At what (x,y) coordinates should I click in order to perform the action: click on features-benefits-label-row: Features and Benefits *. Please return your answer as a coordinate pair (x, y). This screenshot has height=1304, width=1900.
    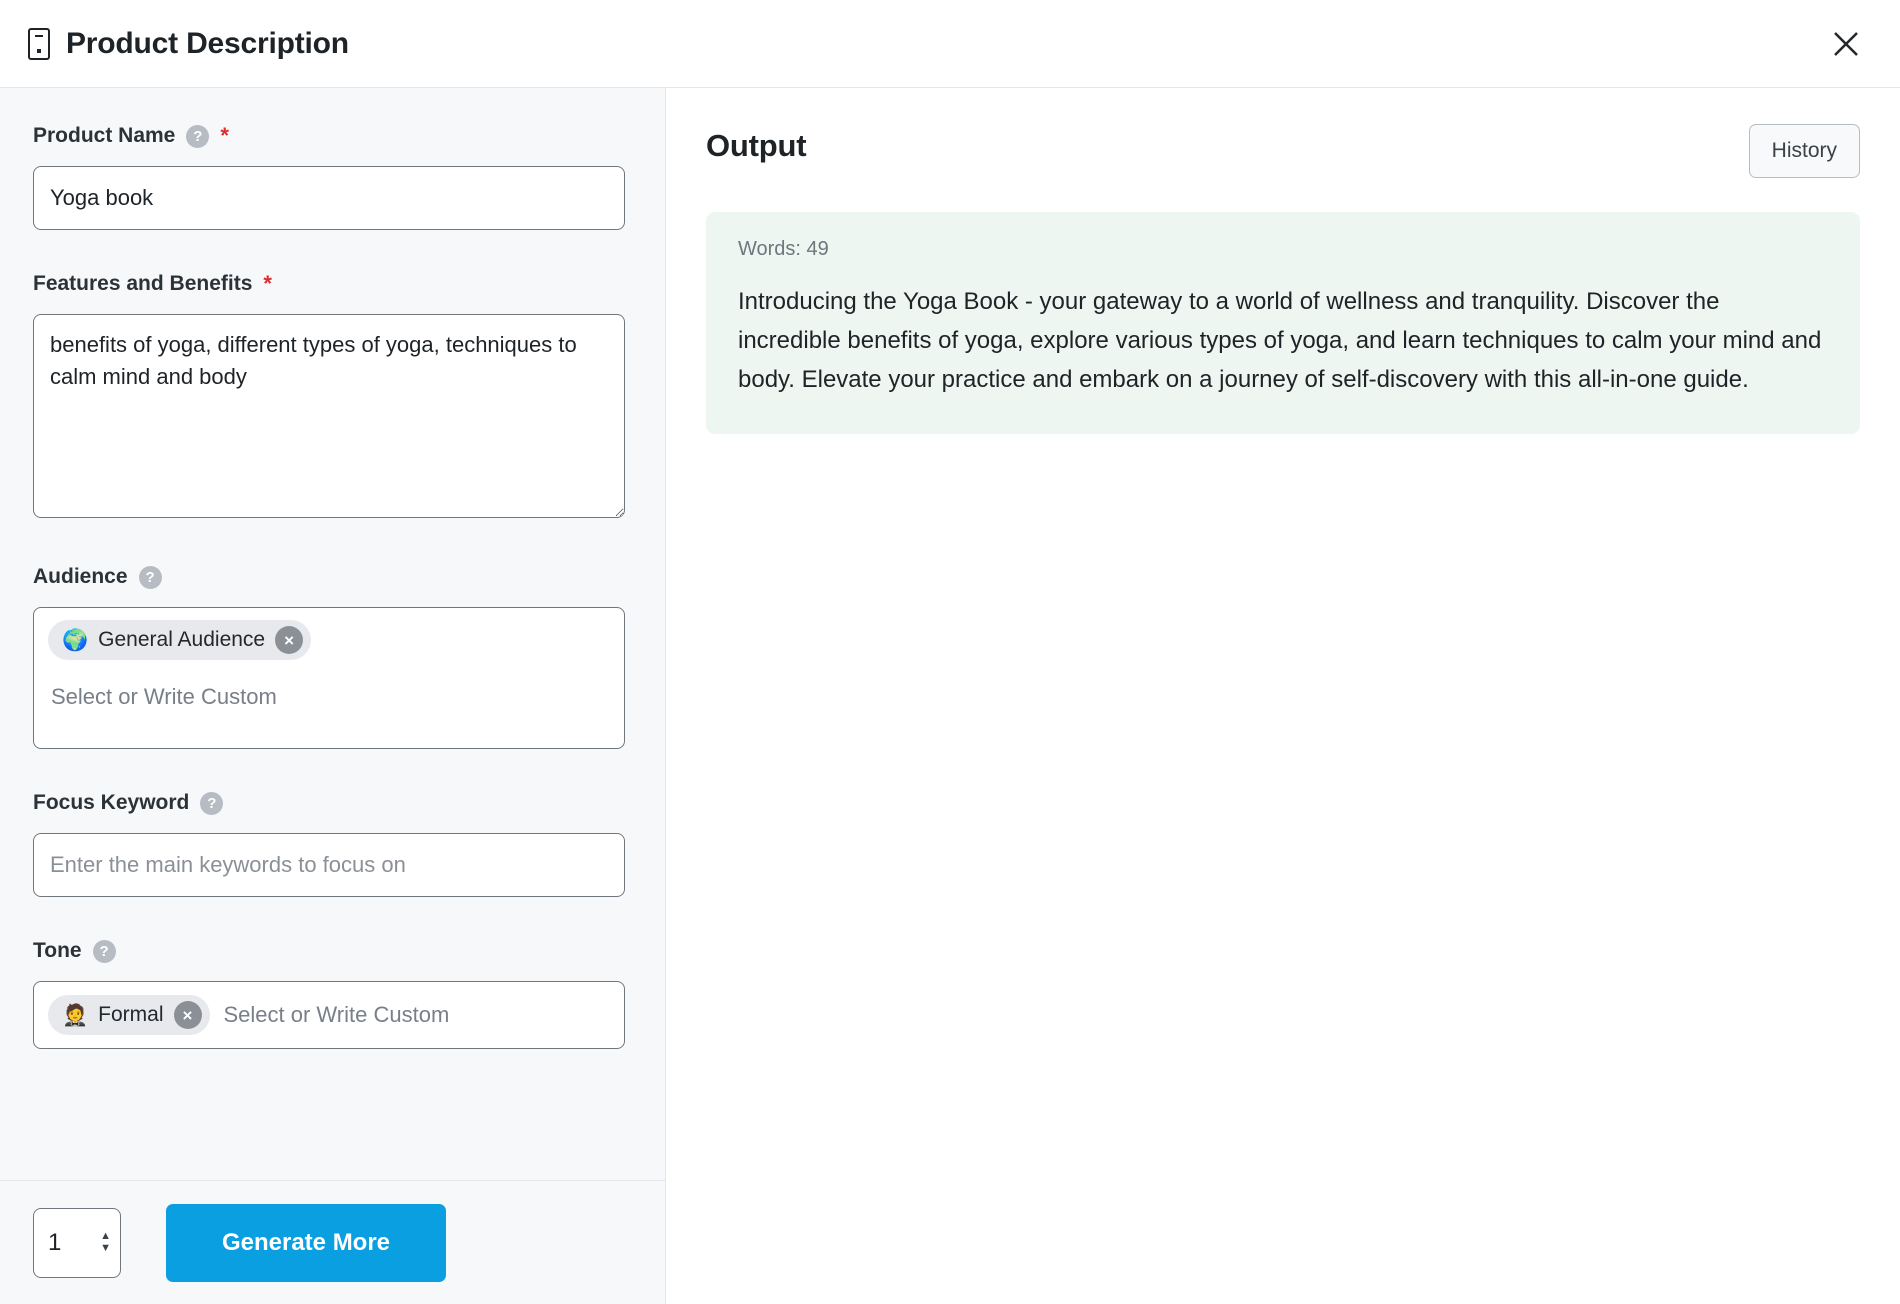
    Looking at the image, I should click on (329, 284).